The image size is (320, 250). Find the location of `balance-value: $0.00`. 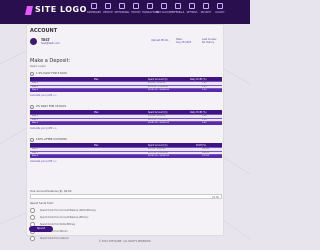

balance-value: $0.00 is located at coordinates (67, 191).